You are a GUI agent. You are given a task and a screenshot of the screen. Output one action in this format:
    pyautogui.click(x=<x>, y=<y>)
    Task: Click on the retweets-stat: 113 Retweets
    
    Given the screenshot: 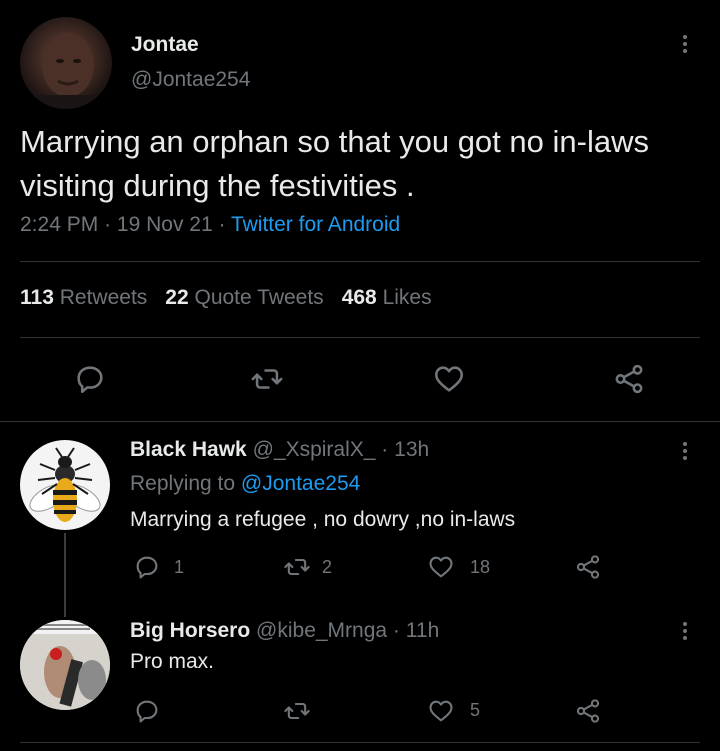 What is the action you would take?
    pyautogui.click(x=83, y=297)
    